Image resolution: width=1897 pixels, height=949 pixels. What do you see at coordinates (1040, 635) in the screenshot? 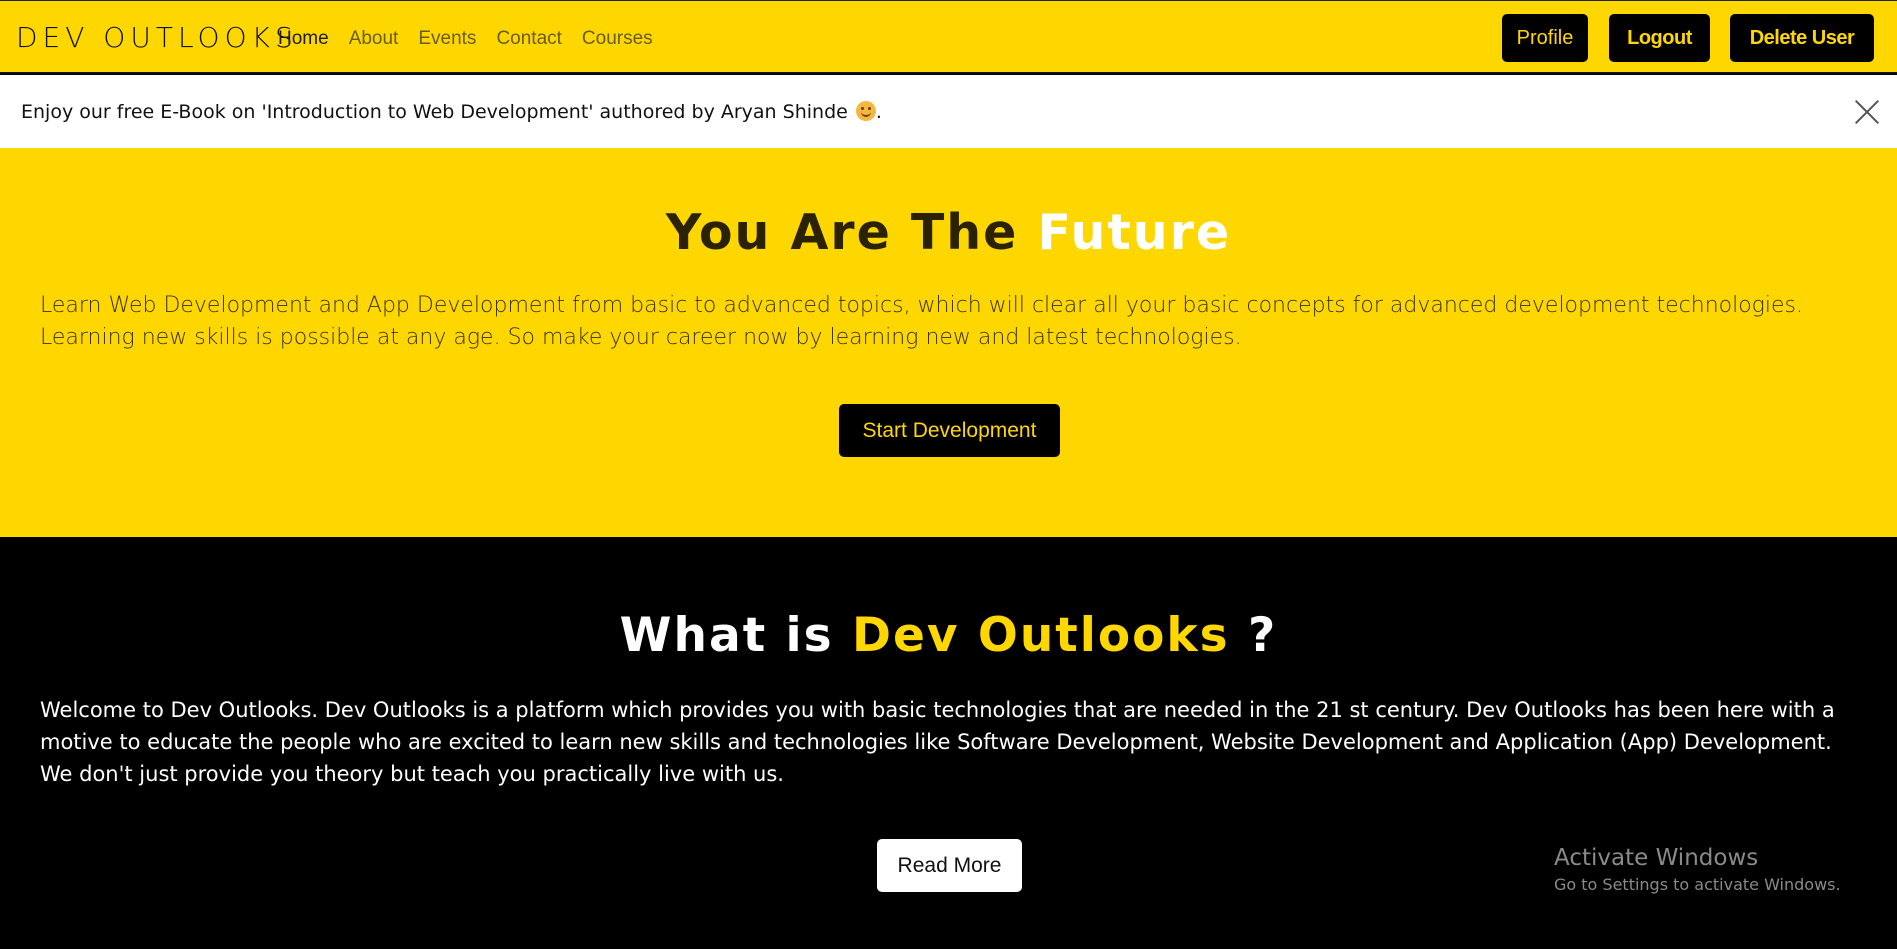
I see `about-title-highlight: Dev Outlooks` at bounding box center [1040, 635].